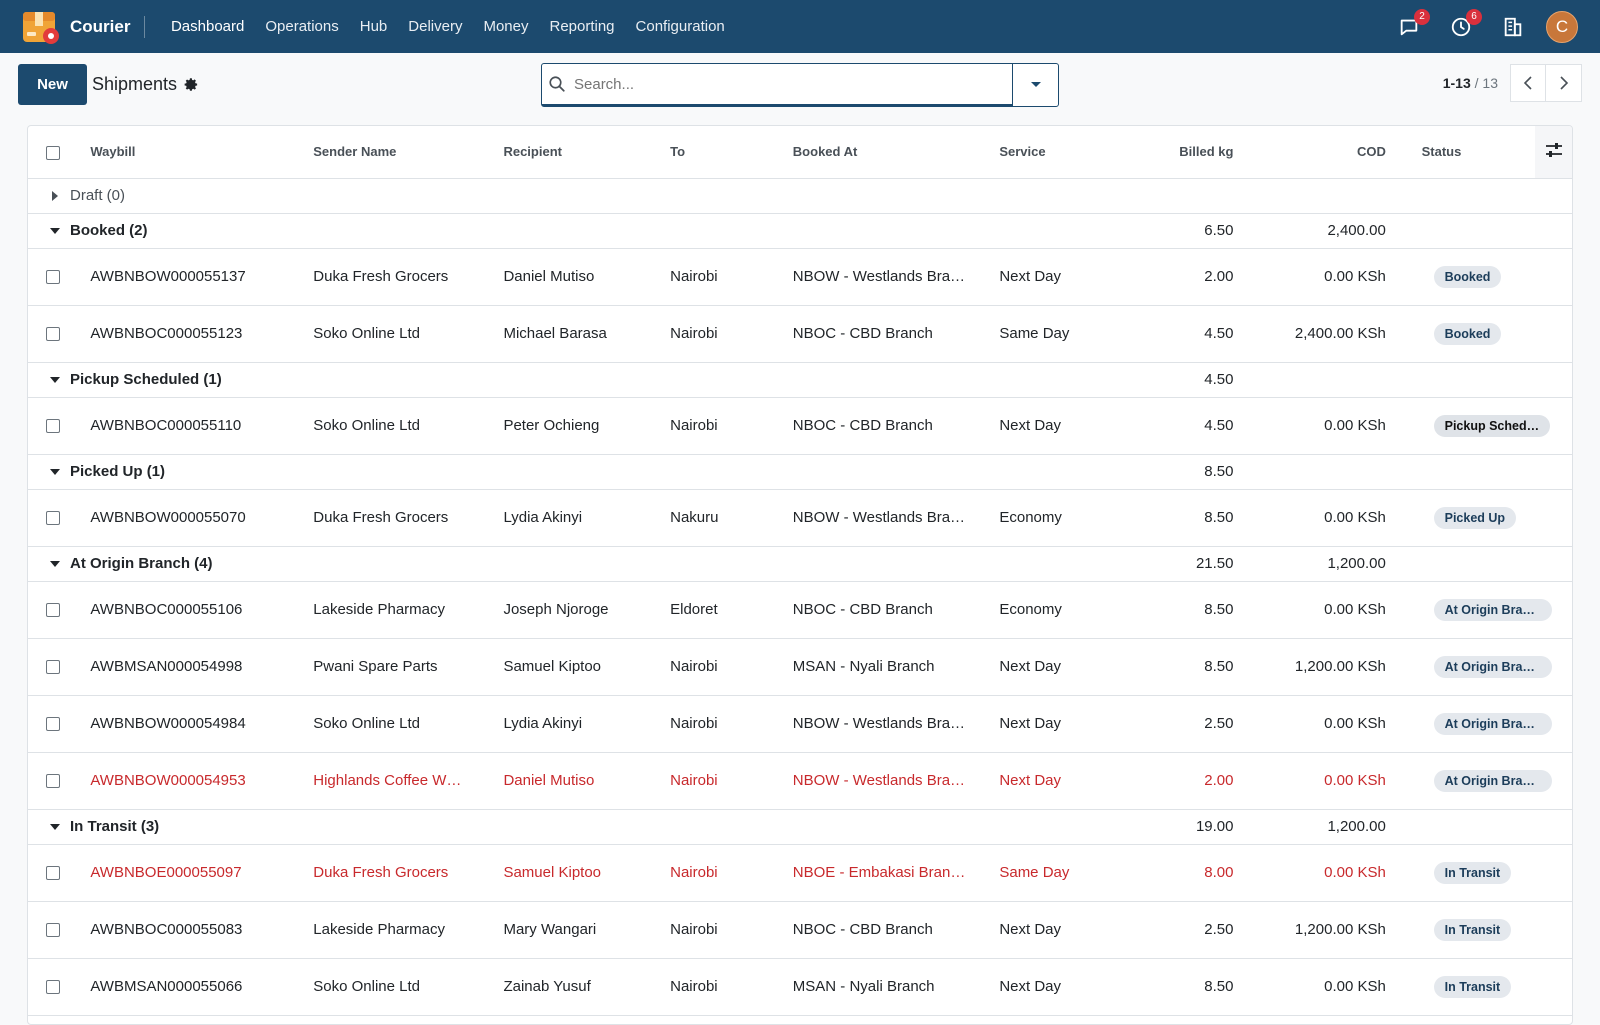 This screenshot has width=1600, height=1025. I want to click on cell-recipient: Michael Barasa, so click(587, 334).